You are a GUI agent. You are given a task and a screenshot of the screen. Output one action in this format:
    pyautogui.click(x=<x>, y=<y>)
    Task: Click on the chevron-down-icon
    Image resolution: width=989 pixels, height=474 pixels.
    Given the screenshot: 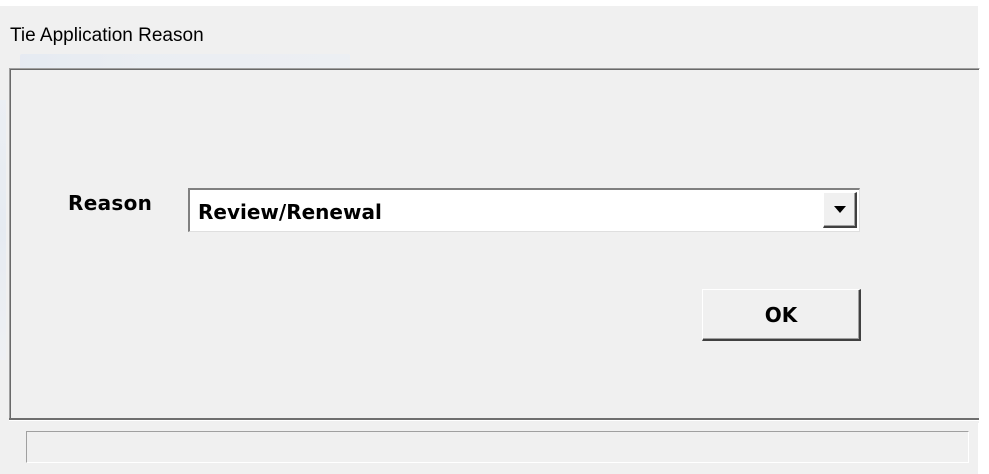 What is the action you would take?
    pyautogui.click(x=840, y=209)
    